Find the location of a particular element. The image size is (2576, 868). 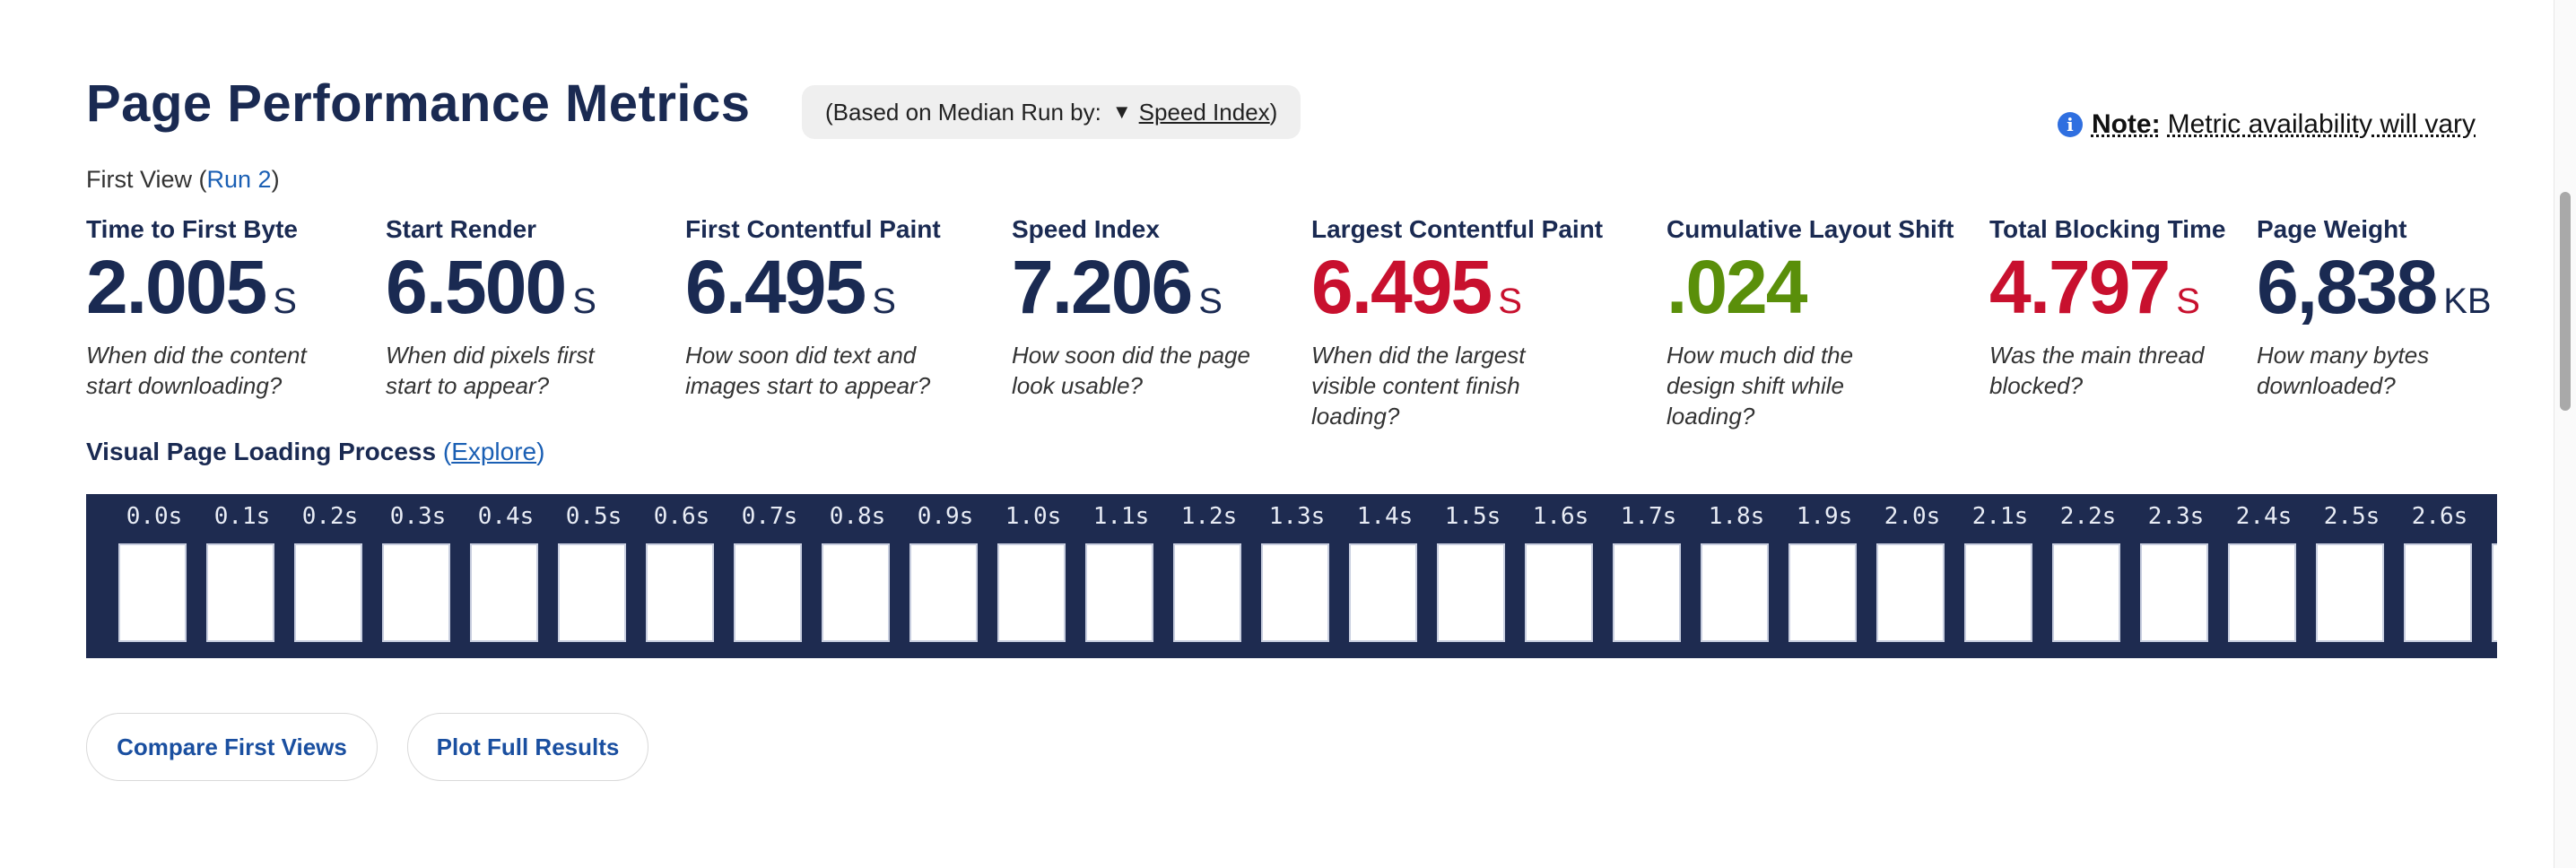

frame-time: 0.5s is located at coordinates (593, 516).